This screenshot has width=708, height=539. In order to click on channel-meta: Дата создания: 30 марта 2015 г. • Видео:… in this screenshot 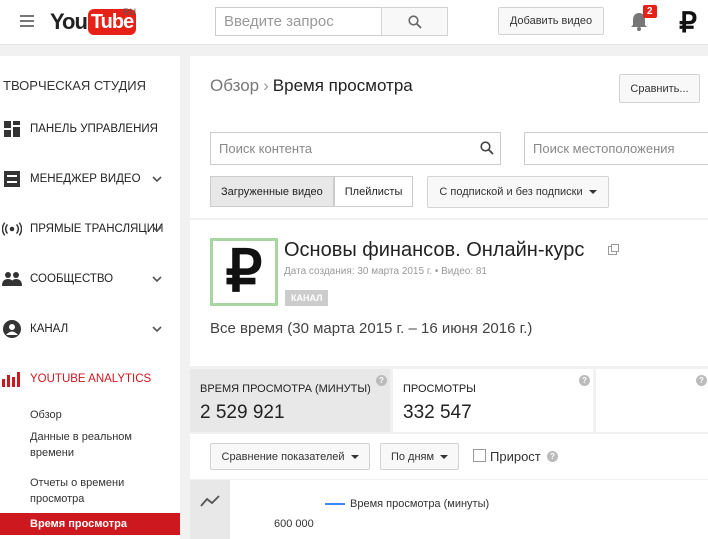, I will do `click(385, 271)`.